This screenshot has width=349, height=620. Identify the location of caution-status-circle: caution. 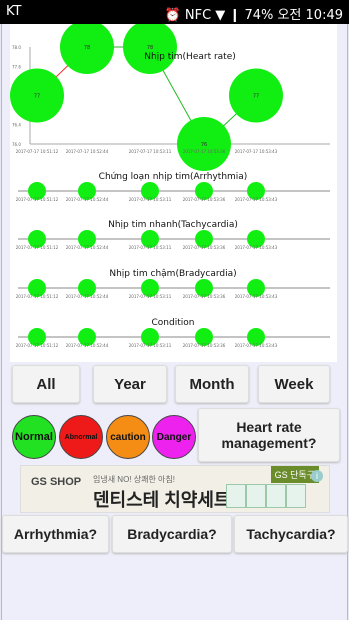
(128, 437).